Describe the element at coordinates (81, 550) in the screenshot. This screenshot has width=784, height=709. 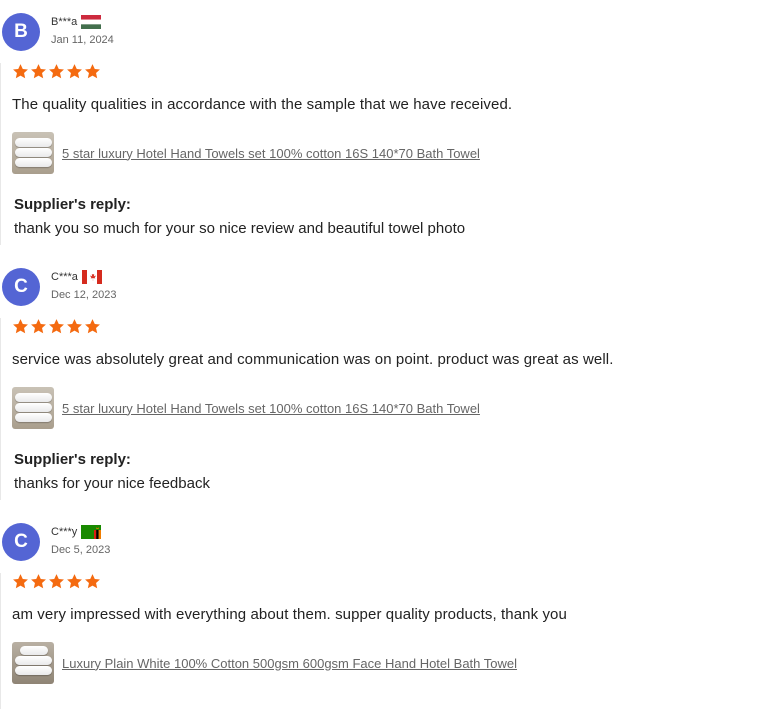
I see `review-date: Dec 5, 2023` at that location.